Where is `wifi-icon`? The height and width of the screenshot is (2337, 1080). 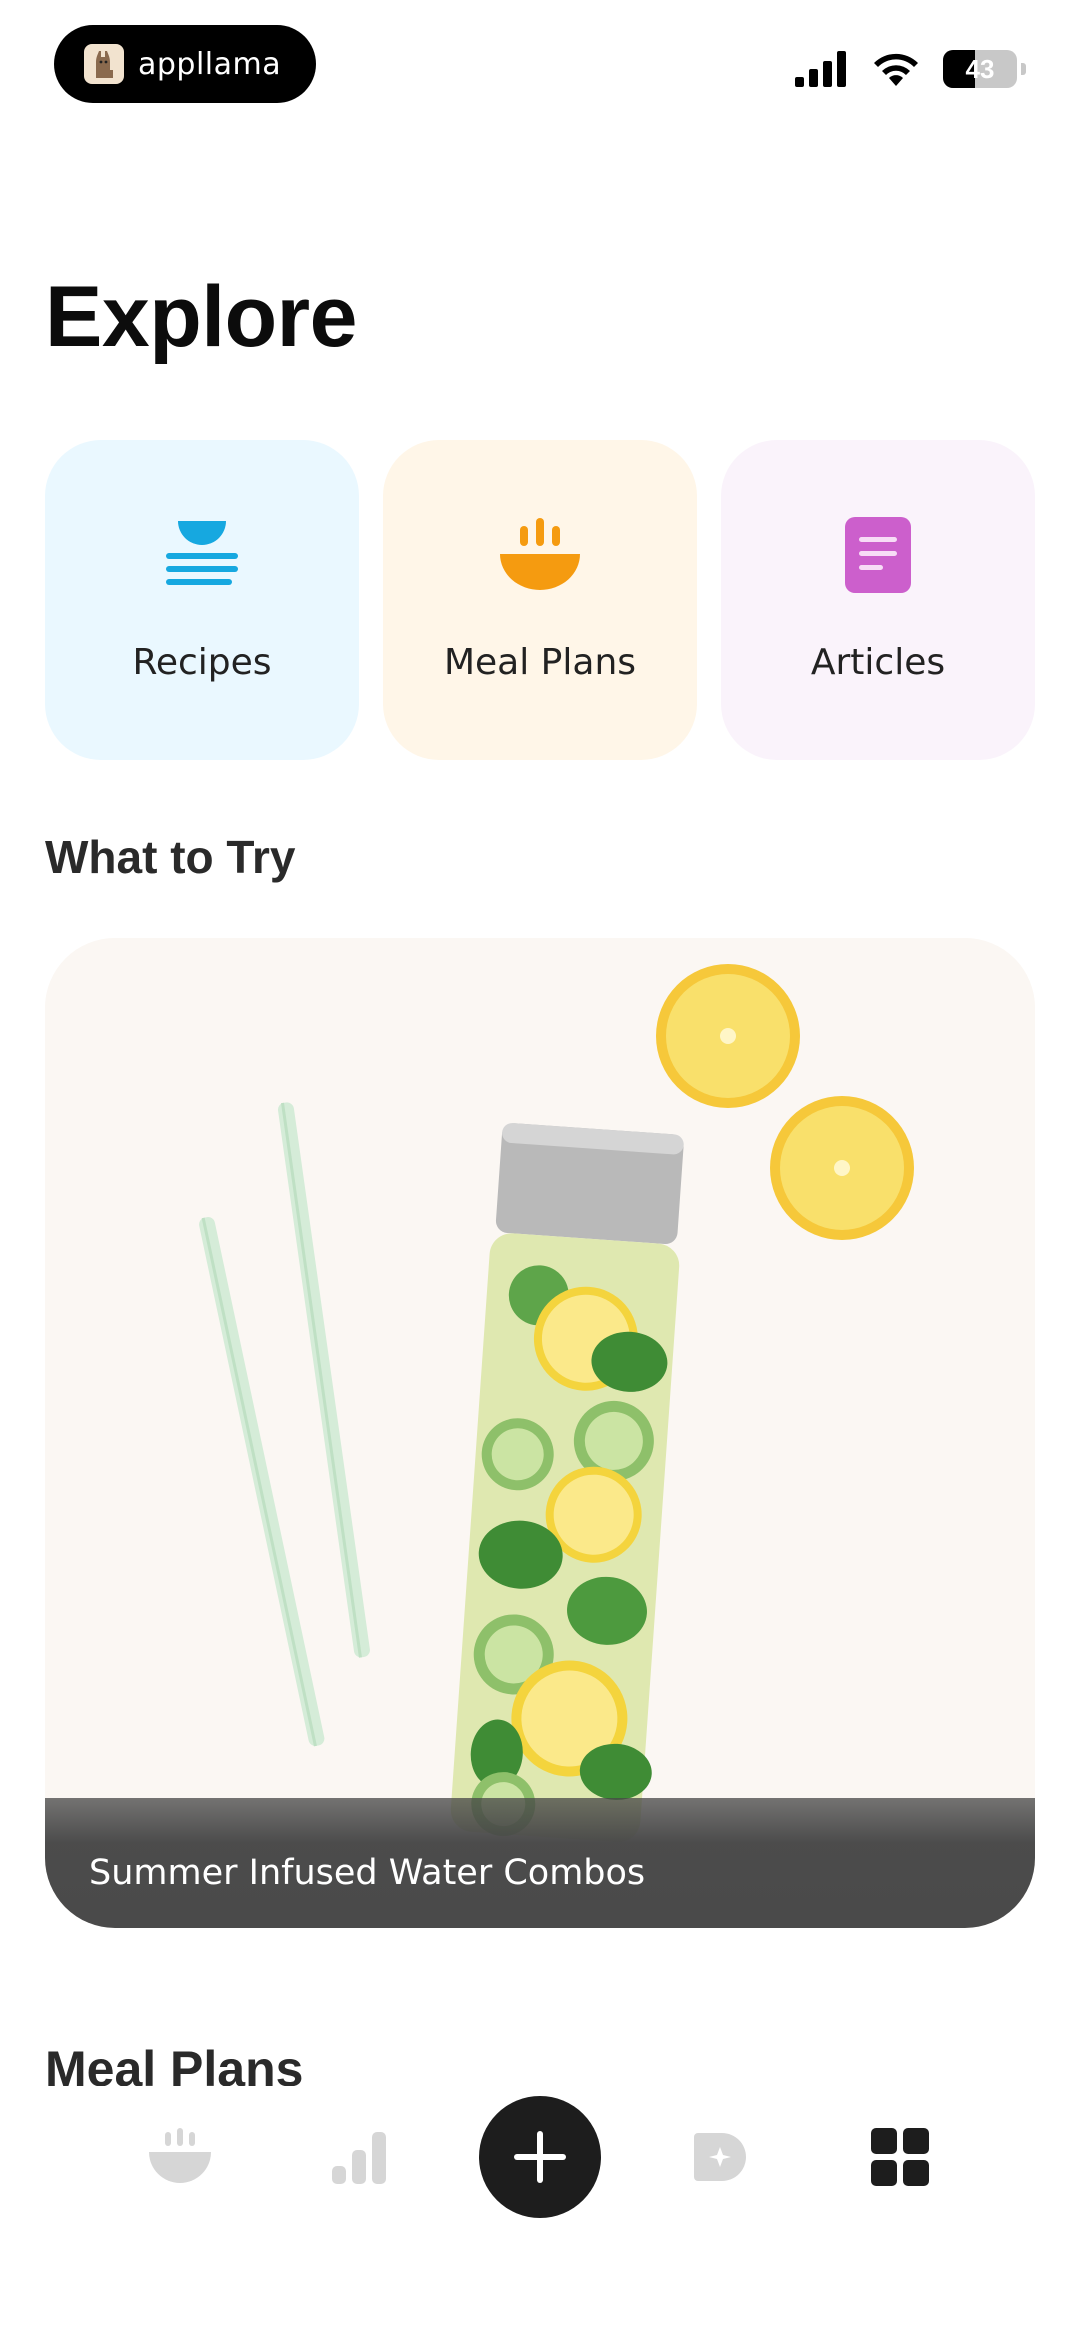 wifi-icon is located at coordinates (896, 69).